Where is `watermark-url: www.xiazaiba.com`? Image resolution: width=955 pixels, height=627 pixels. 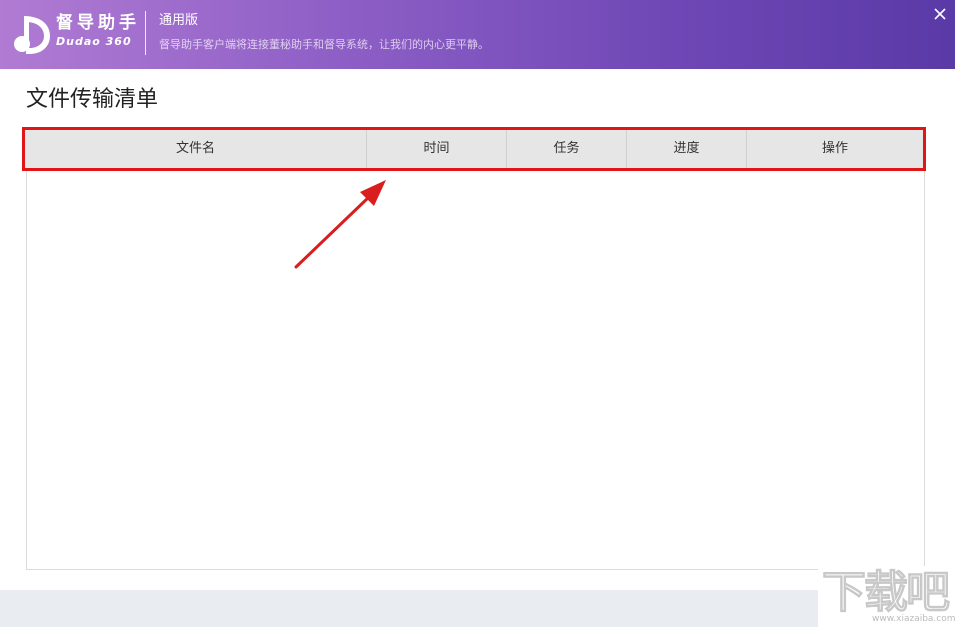 watermark-url: www.xiazaiba.com is located at coordinates (913, 619).